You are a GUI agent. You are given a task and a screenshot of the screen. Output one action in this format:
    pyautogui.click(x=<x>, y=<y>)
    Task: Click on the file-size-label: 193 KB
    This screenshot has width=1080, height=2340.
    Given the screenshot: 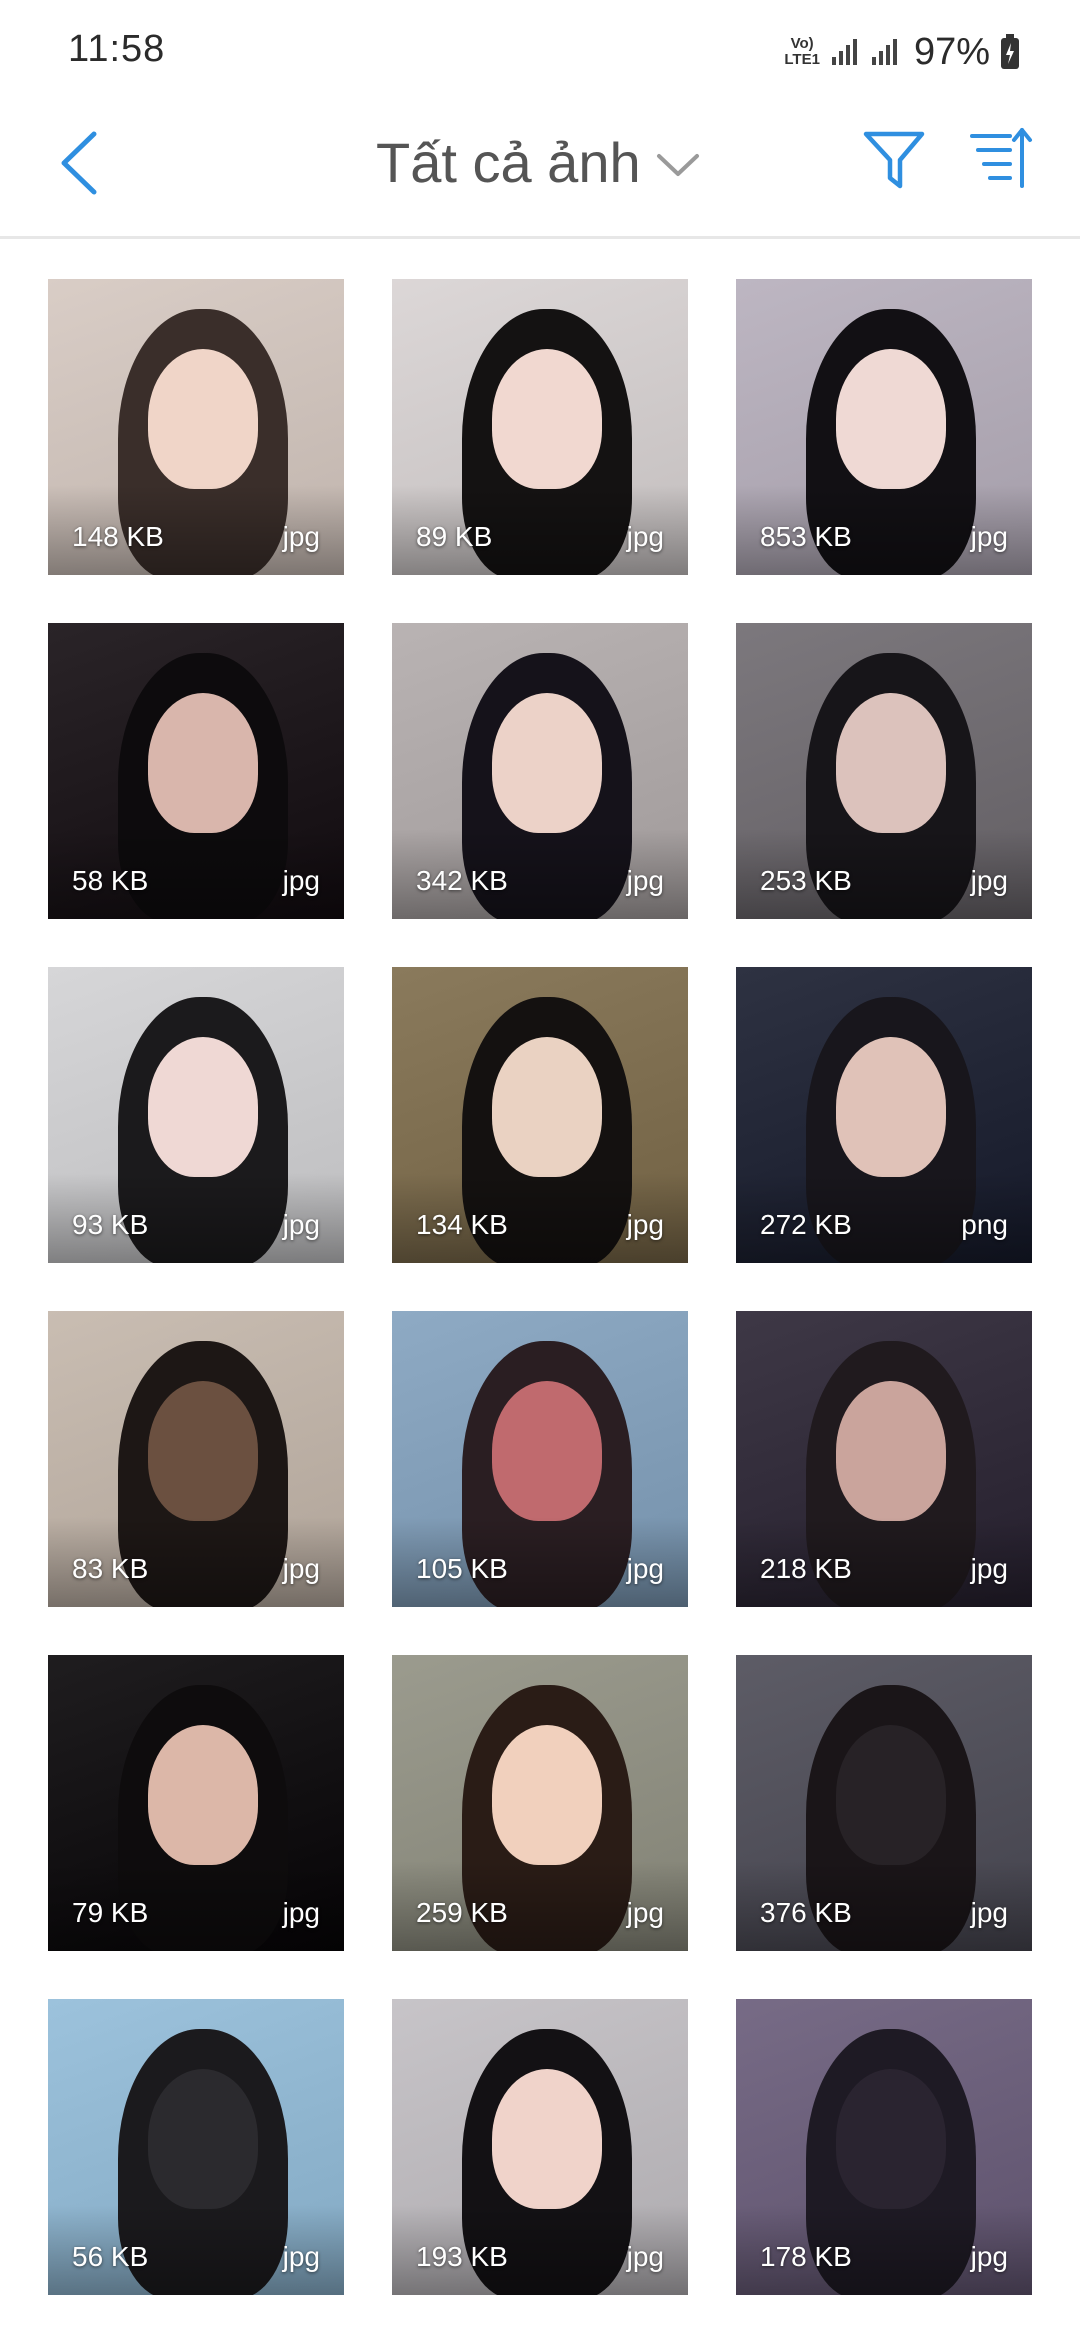 What is the action you would take?
    pyautogui.click(x=462, y=2256)
    